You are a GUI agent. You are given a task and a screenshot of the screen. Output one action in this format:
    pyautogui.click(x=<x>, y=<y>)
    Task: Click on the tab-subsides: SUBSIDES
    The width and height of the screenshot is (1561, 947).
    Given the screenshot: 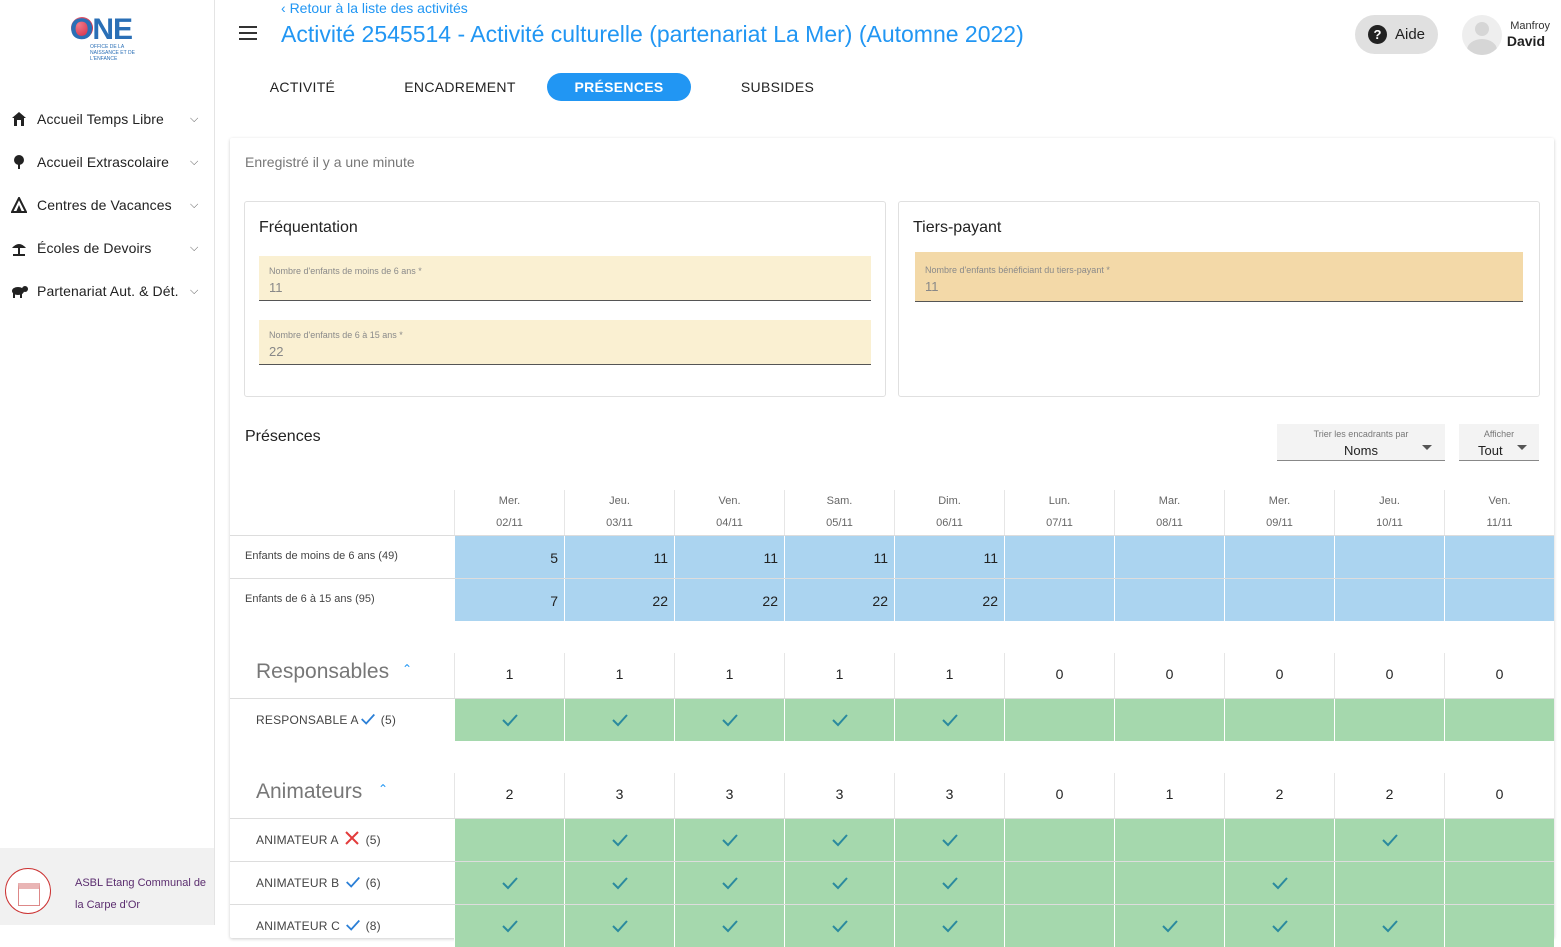 What is the action you would take?
    pyautogui.click(x=777, y=87)
    